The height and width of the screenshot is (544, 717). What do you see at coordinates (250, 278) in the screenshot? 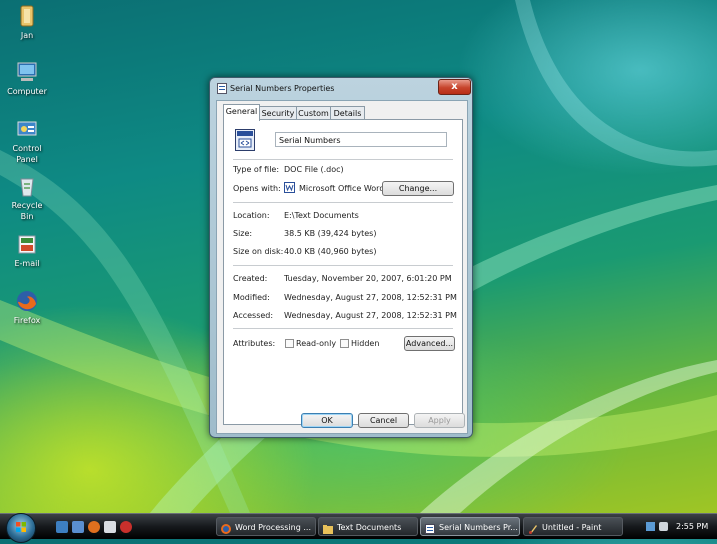
I see `created-label: Created:` at bounding box center [250, 278].